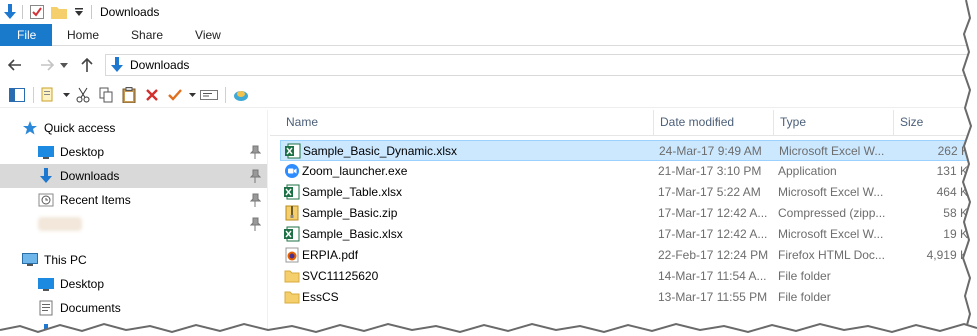  I want to click on copy-icon, so click(106, 94).